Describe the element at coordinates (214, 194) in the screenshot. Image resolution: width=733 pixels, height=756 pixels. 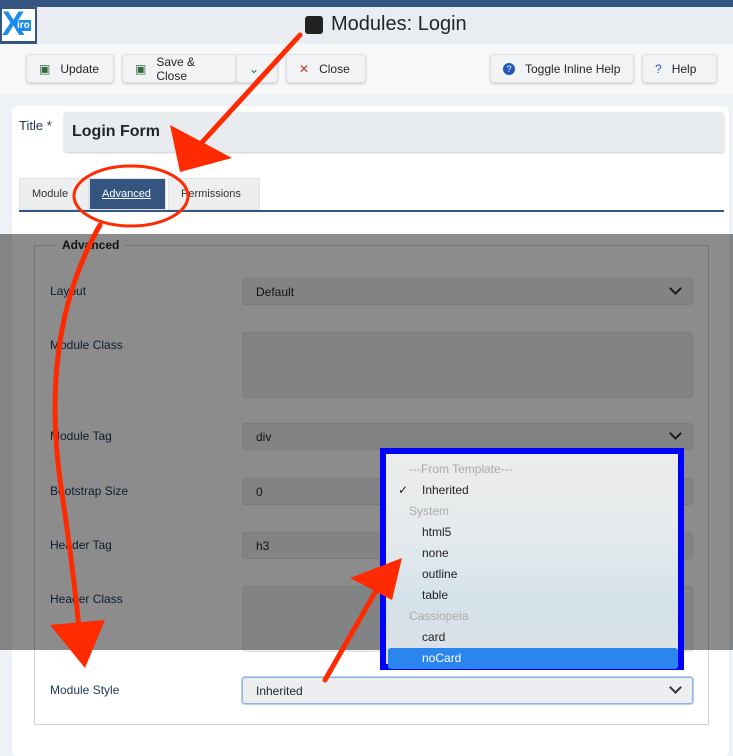
I see `tab-permissions: Permissions` at that location.